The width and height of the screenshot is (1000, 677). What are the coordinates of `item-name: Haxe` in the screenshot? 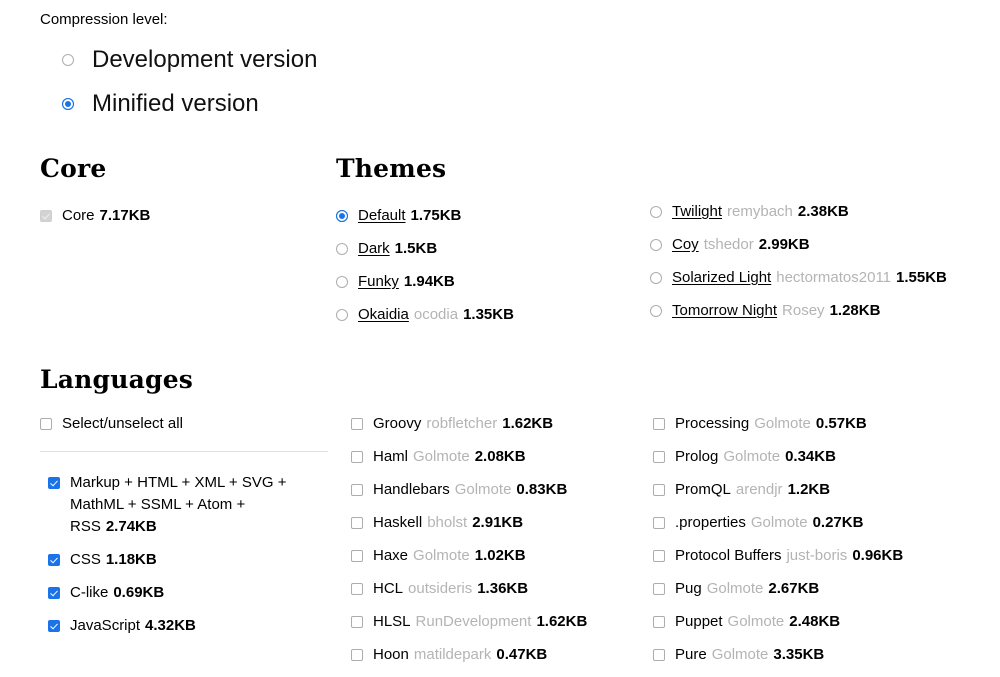 It's located at (391, 555).